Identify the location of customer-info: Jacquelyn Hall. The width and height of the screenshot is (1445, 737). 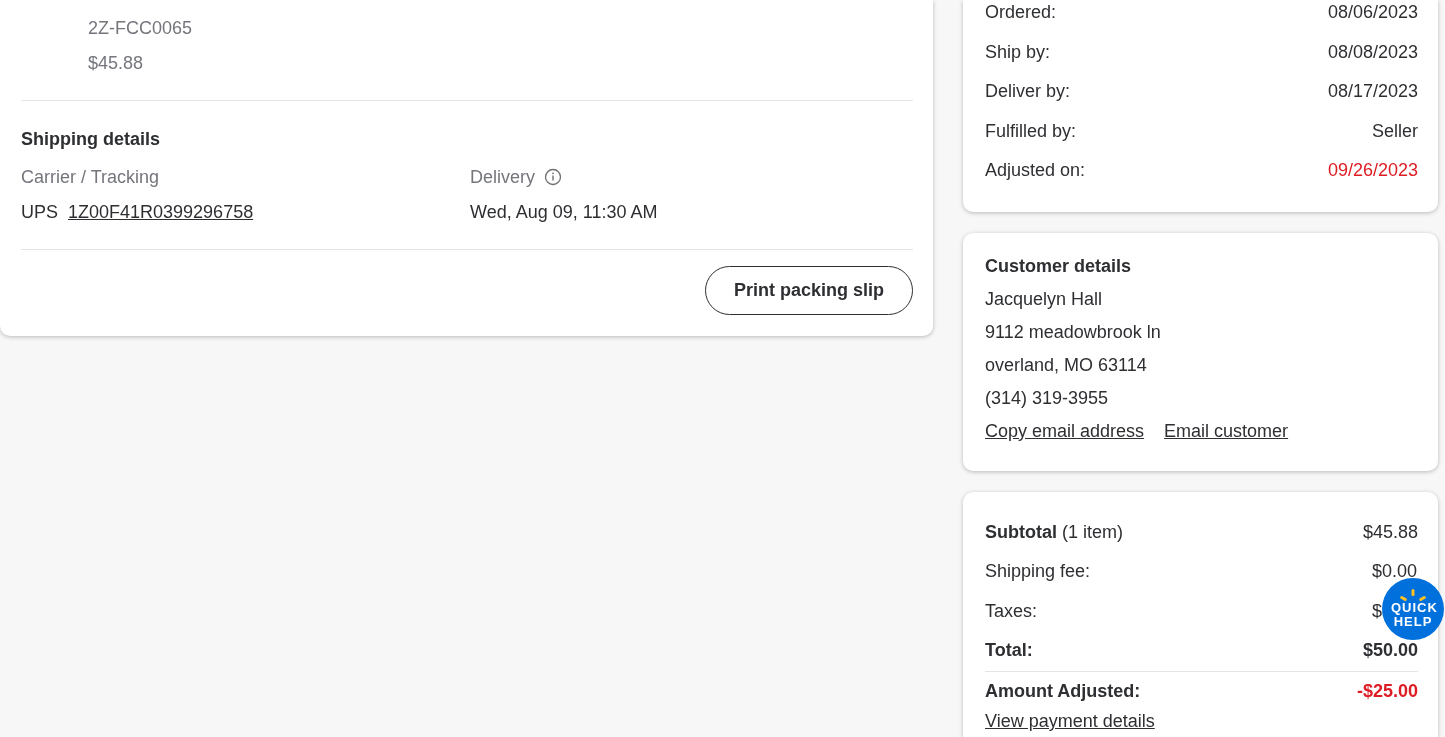
(1044, 298).